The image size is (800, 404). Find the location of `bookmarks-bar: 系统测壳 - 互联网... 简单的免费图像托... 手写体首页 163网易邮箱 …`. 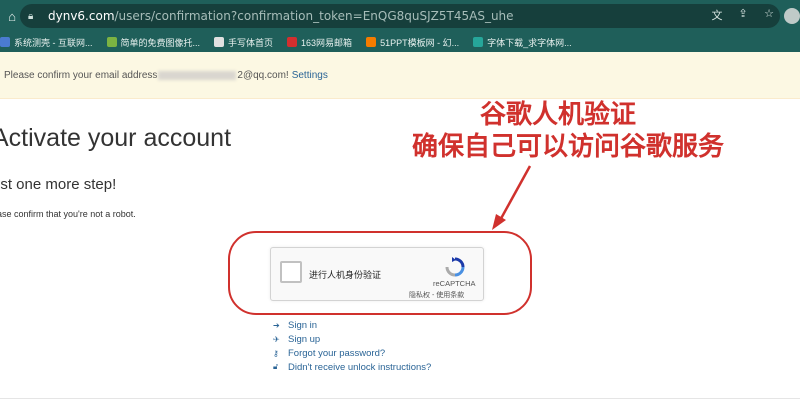

bookmarks-bar: 系统测壳 - 互联网... 简单的免费图像托... 手写体首页 163网易邮箱 … is located at coordinates (400, 42).